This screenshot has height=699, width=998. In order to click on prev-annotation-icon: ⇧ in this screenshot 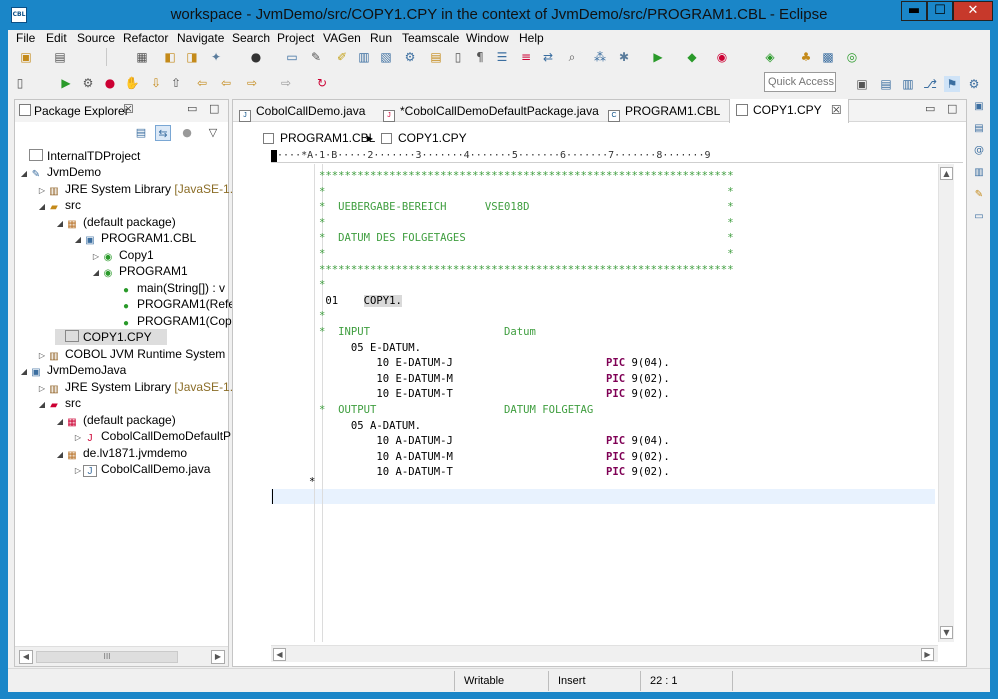, I will do `click(176, 83)`.